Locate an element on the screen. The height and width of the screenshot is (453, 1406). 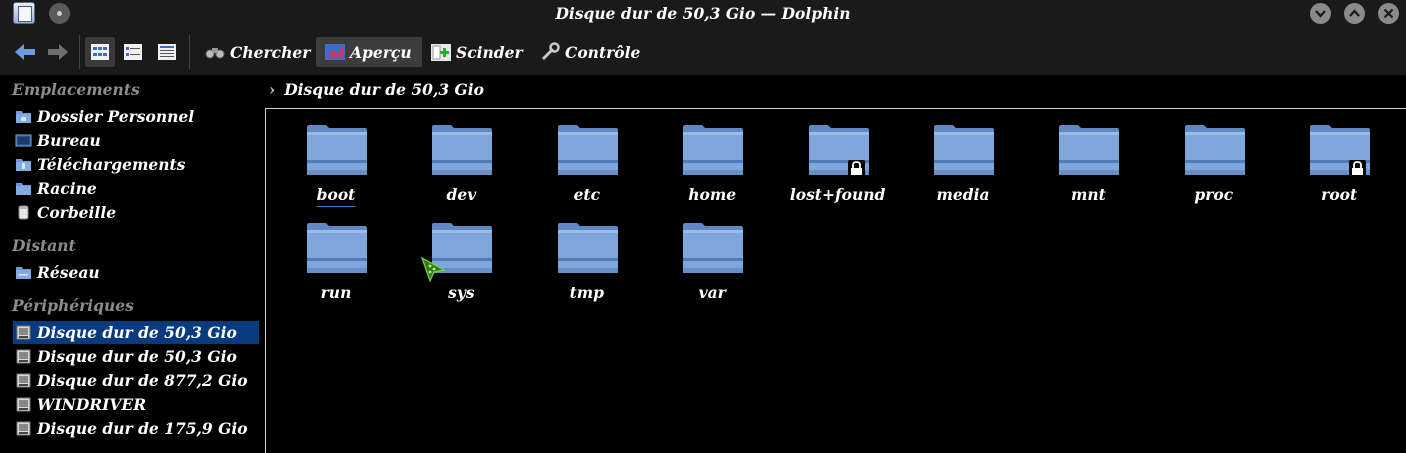
minimize-button is located at coordinates (1320, 13).